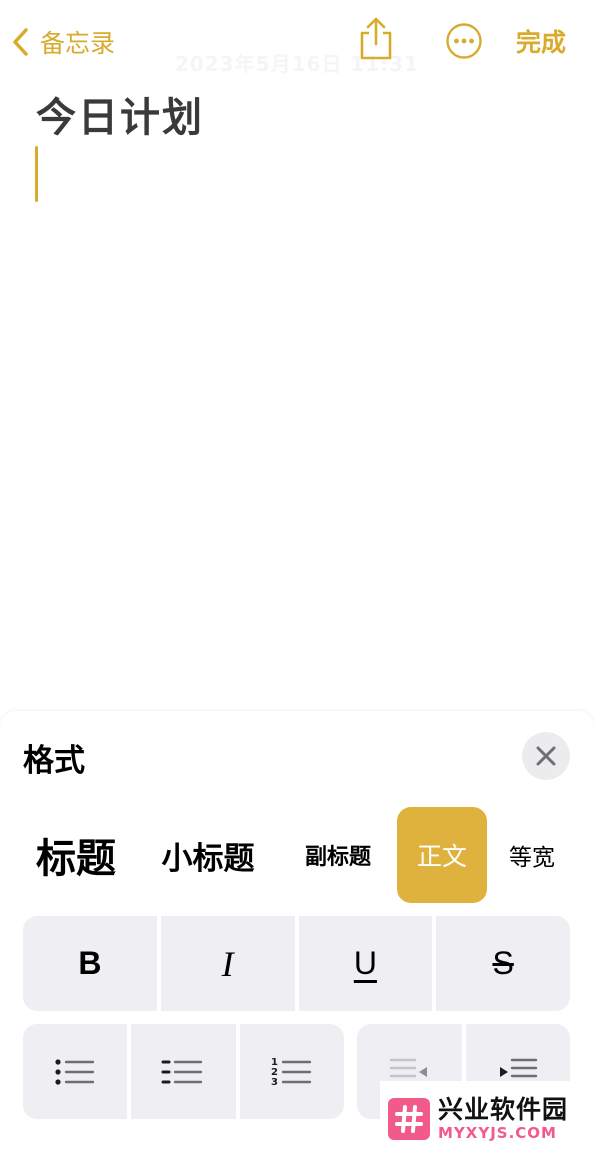 The height and width of the screenshot is (1156, 594). I want to click on text-style-buttons: B I U S, so click(296, 963).